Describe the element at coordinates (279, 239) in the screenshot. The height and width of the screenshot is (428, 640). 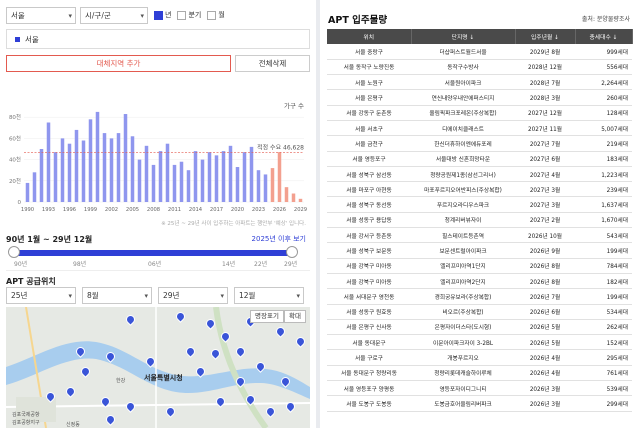
I see `after-2025-link: 2025년 이후 보기` at that location.